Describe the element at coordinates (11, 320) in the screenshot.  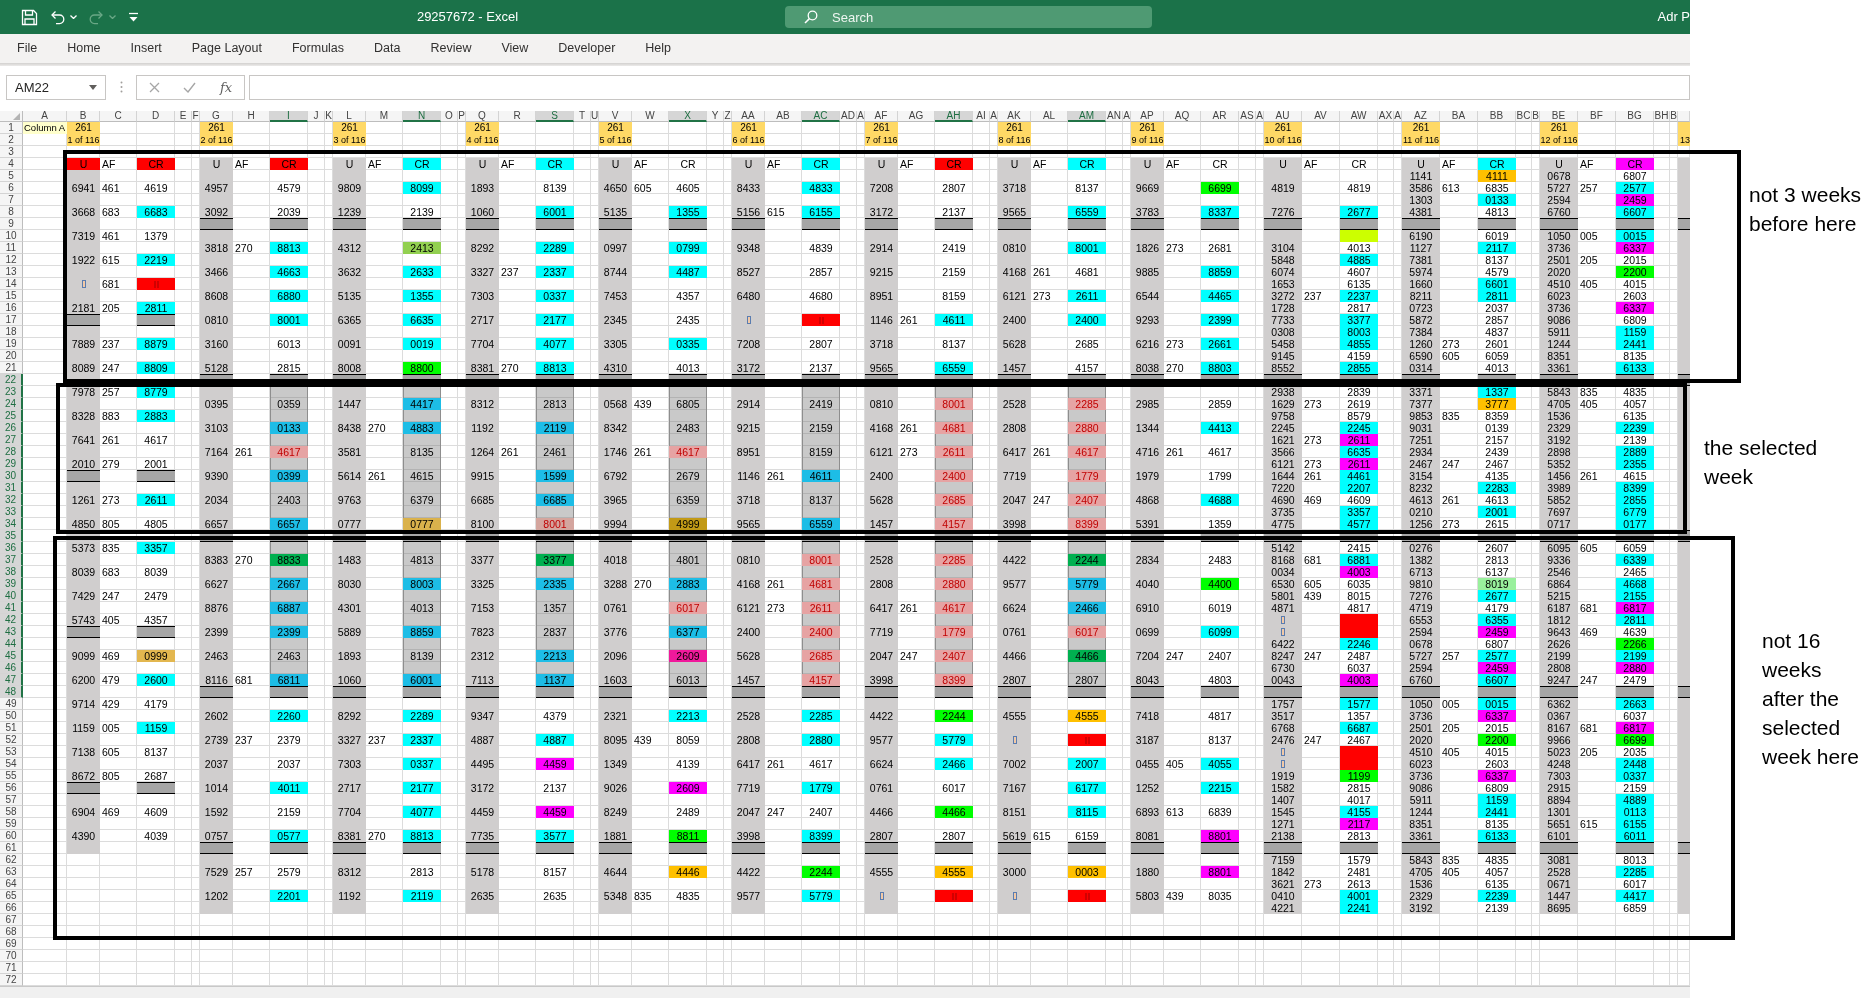
I see `row-header: 17` at that location.